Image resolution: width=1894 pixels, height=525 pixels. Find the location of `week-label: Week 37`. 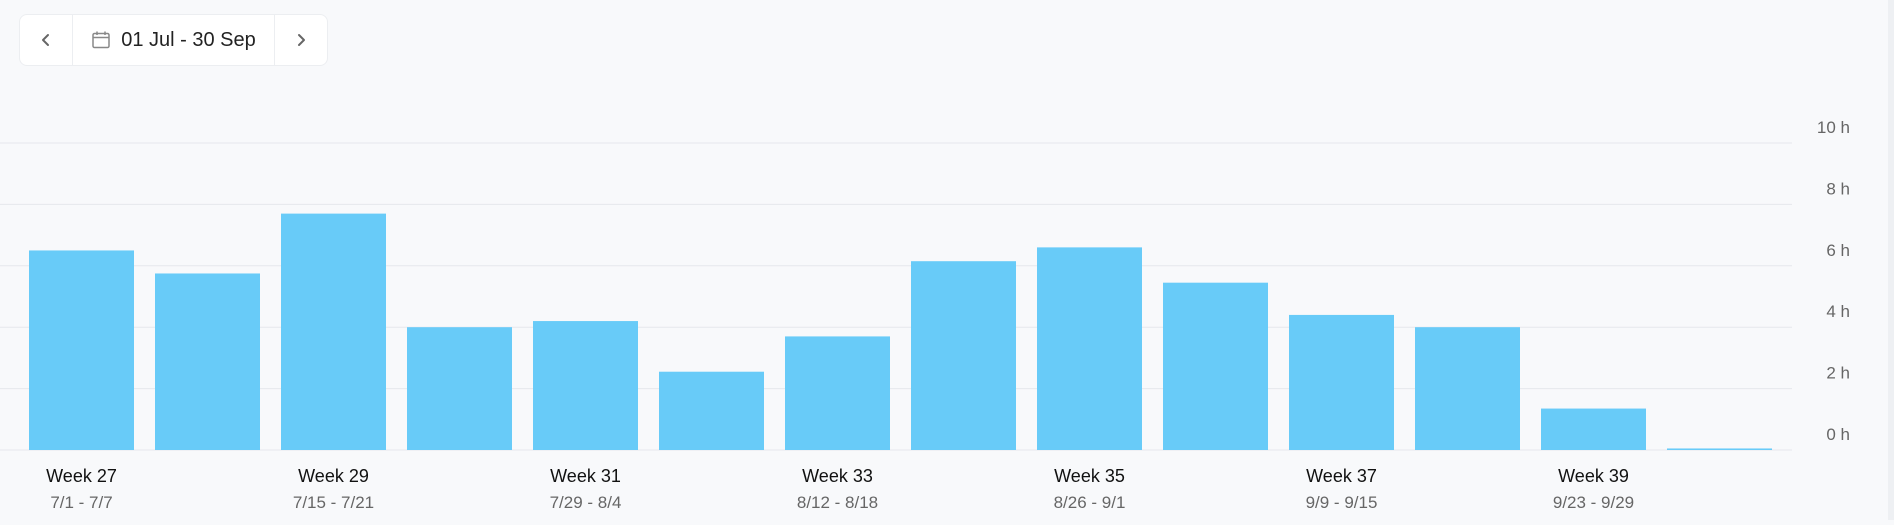

week-label: Week 37 is located at coordinates (1341, 476).